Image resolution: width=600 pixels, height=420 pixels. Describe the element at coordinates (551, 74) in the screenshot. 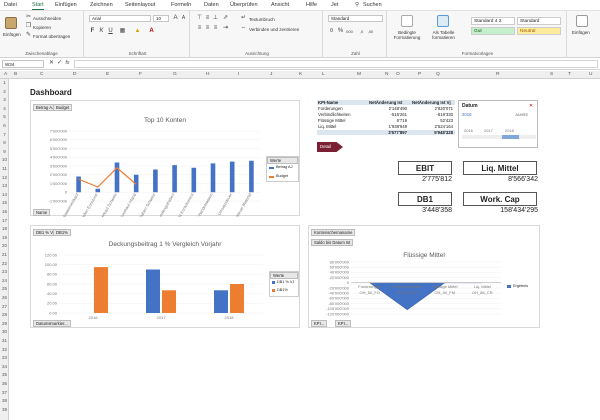

I see `column-header: S` at that location.